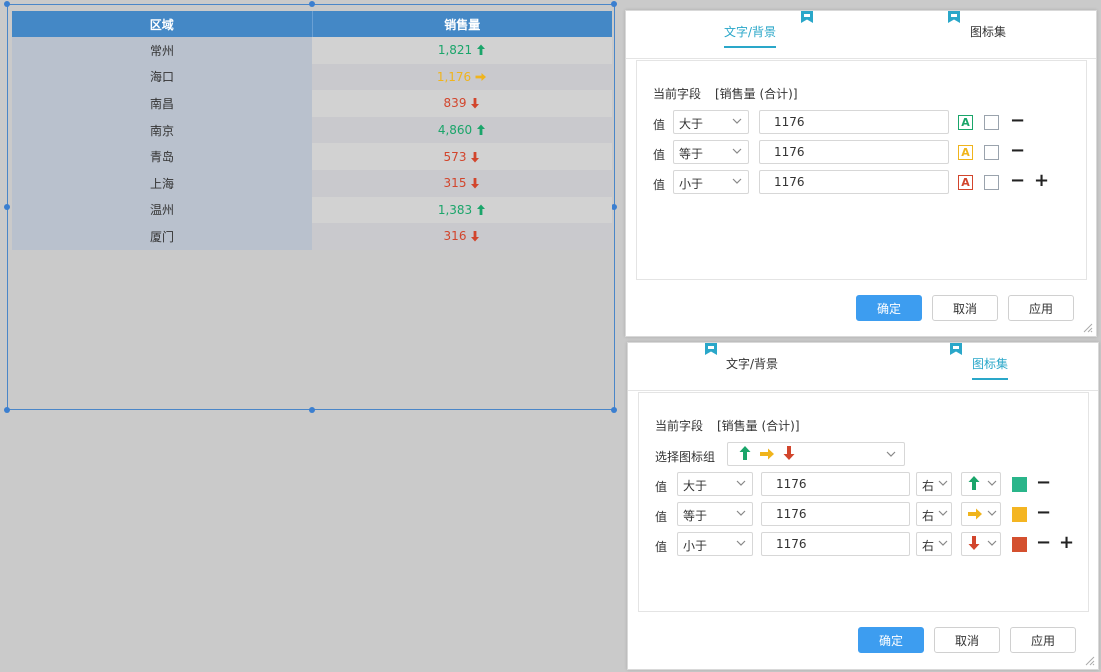 This screenshot has height=672, width=1101. Describe the element at coordinates (462, 24) in the screenshot. I see `column-header-sales: 销售量` at that location.